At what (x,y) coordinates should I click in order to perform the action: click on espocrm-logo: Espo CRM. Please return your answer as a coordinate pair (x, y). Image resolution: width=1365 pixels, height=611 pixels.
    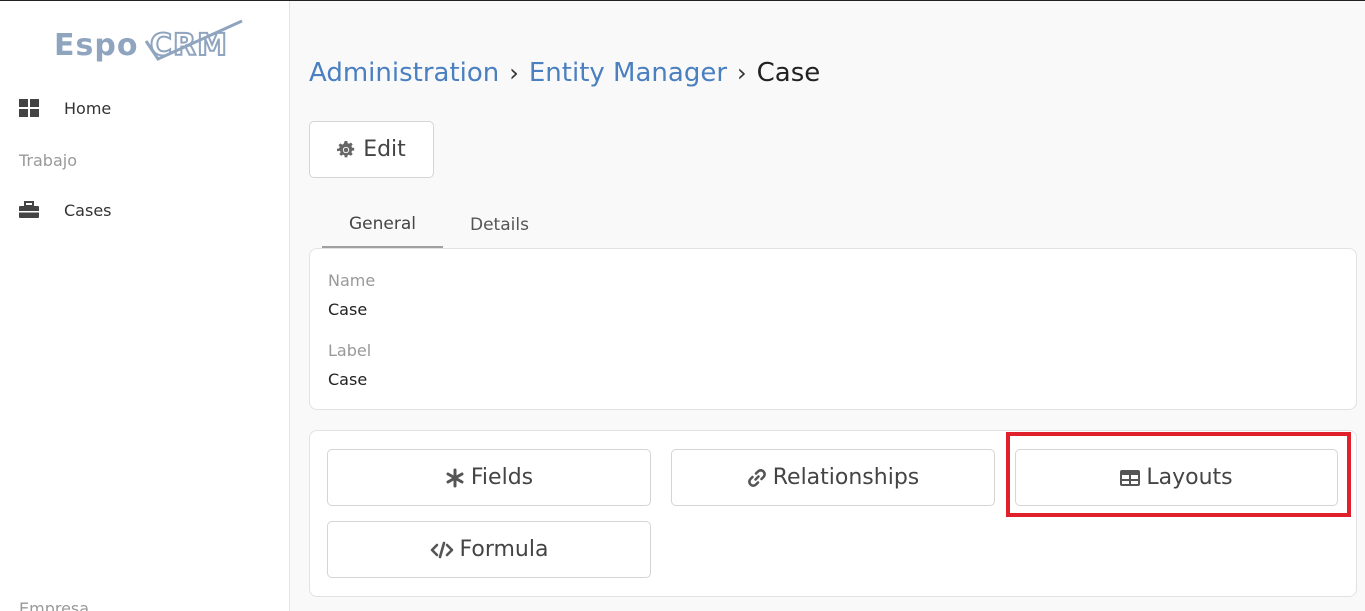
    Looking at the image, I should click on (149, 41).